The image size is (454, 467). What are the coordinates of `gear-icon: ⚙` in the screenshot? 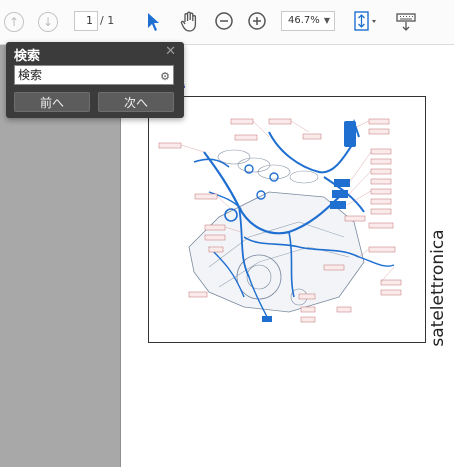 It's located at (165, 77).